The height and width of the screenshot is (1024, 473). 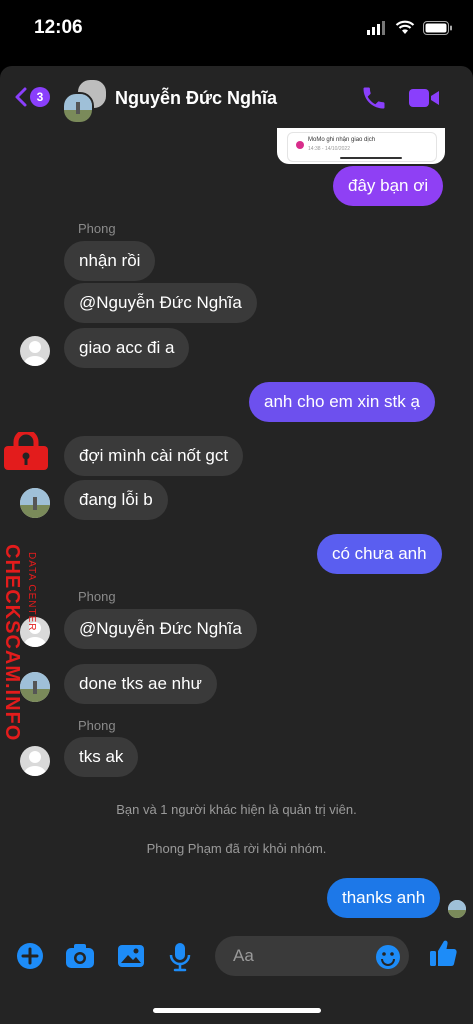 I want to click on receipt-title: MoMo ghi nhận giao dịch, so click(x=342, y=140).